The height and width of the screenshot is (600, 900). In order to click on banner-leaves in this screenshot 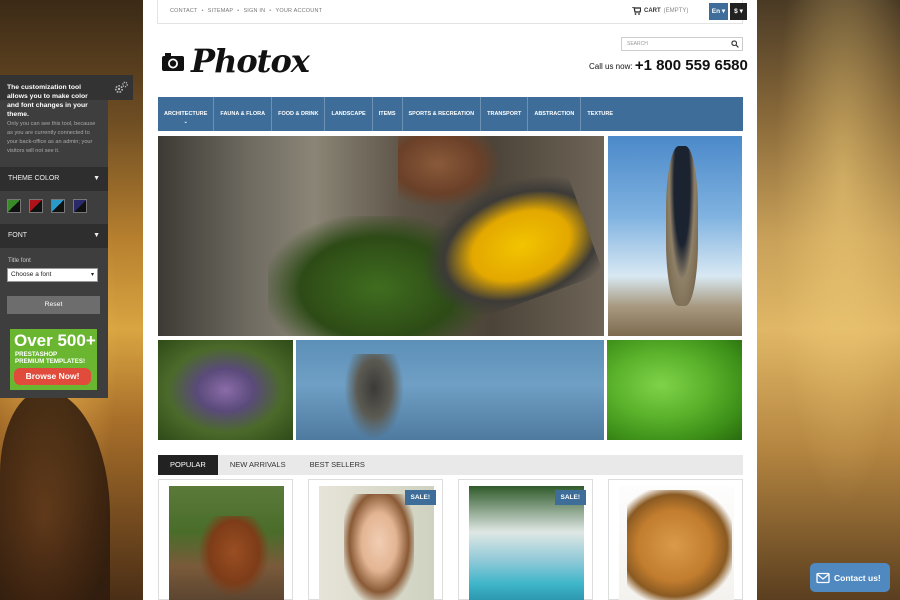, I will do `click(674, 390)`.